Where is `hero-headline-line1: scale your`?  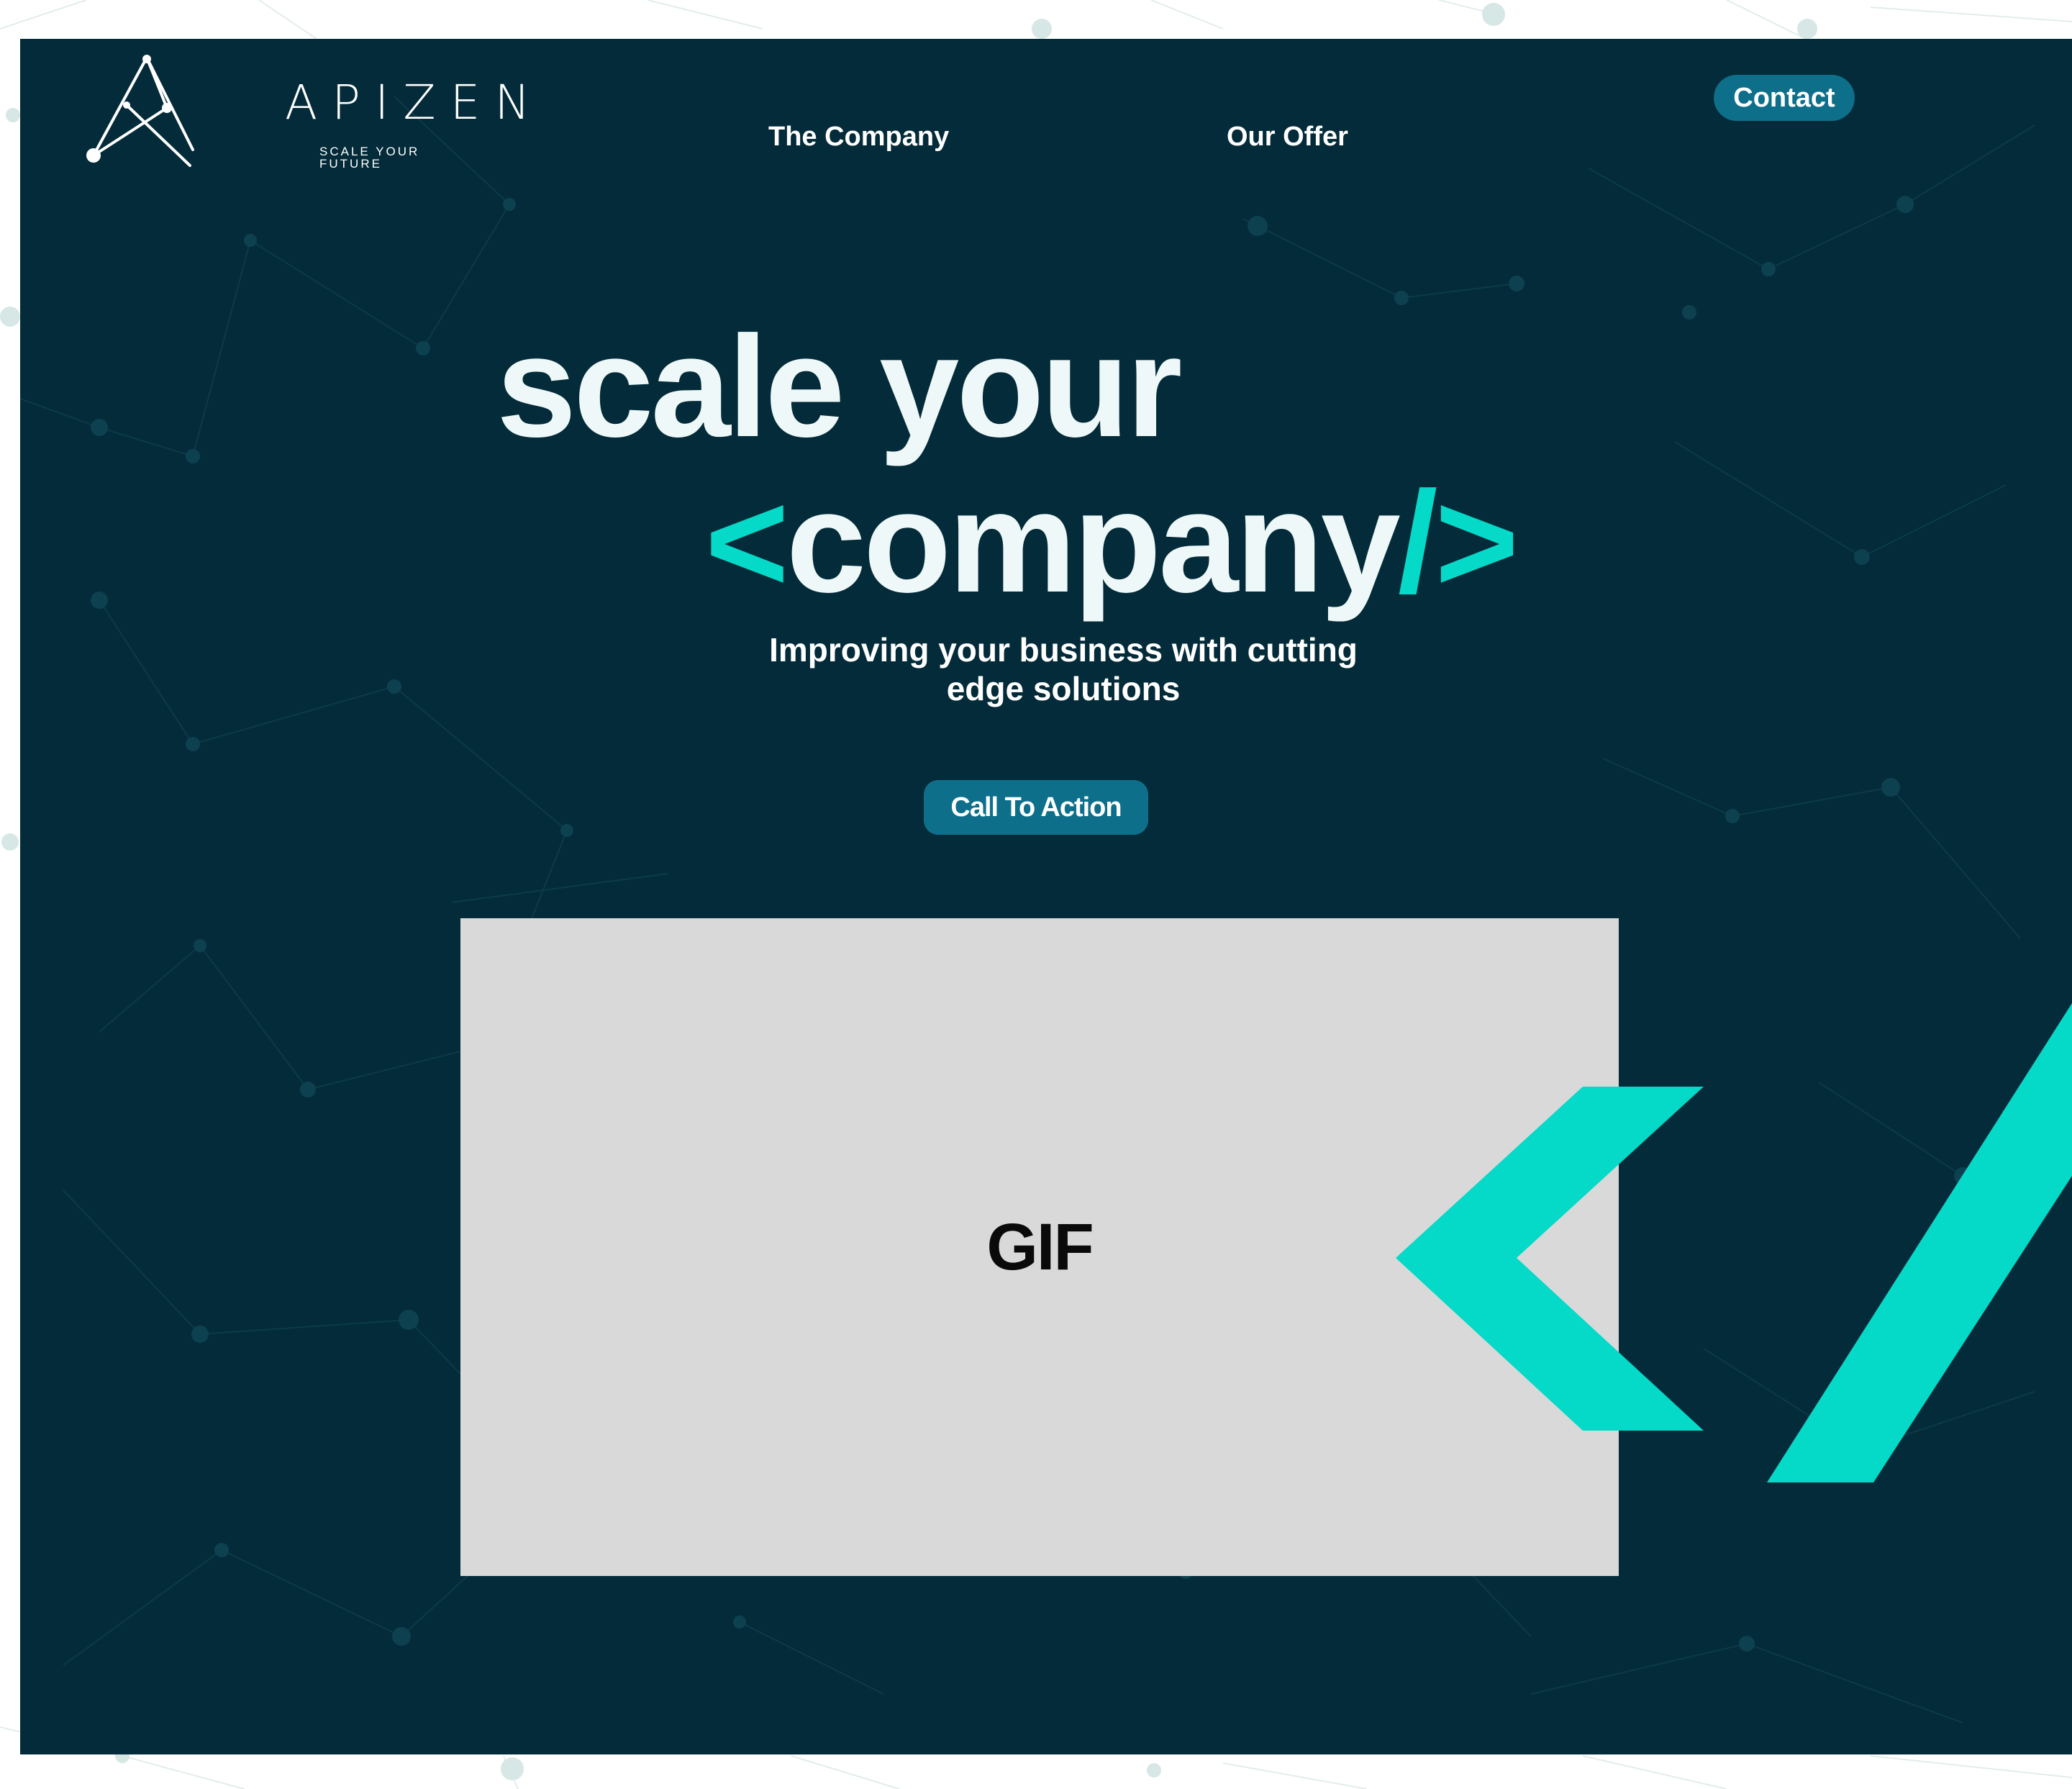
hero-headline-line1: scale your is located at coordinates (839, 387).